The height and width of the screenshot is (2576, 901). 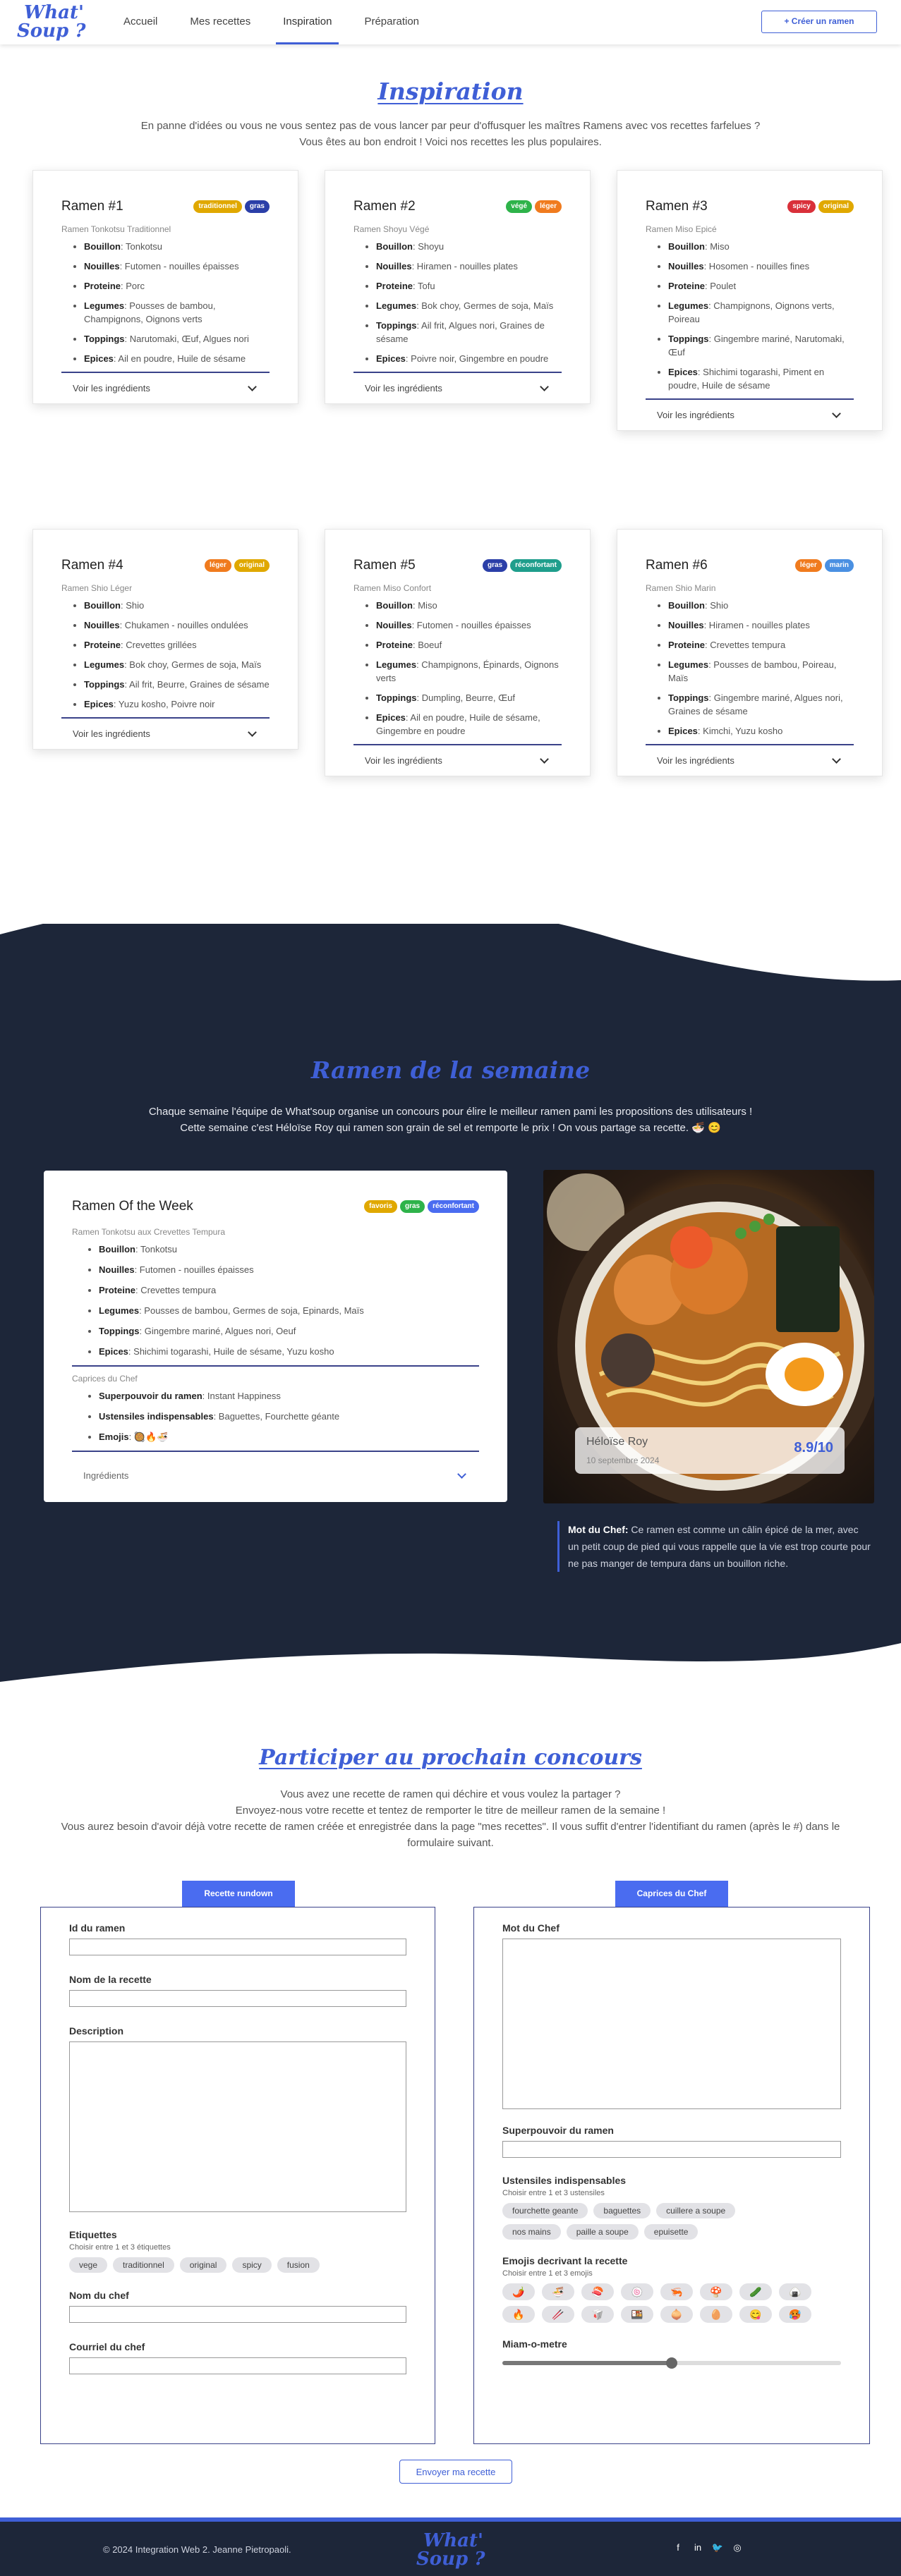 What do you see at coordinates (140, 22) in the screenshot?
I see `nav-link-accueil: Accueil` at bounding box center [140, 22].